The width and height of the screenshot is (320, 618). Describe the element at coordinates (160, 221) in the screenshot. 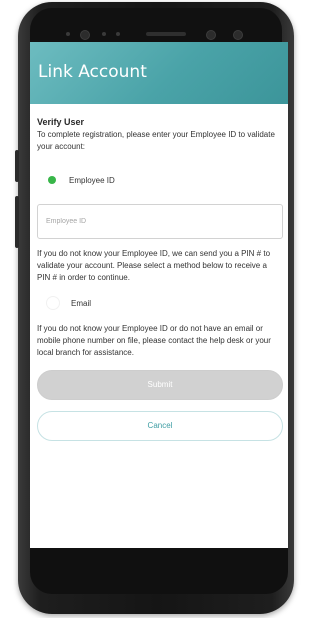

I see `employee-id-input` at that location.